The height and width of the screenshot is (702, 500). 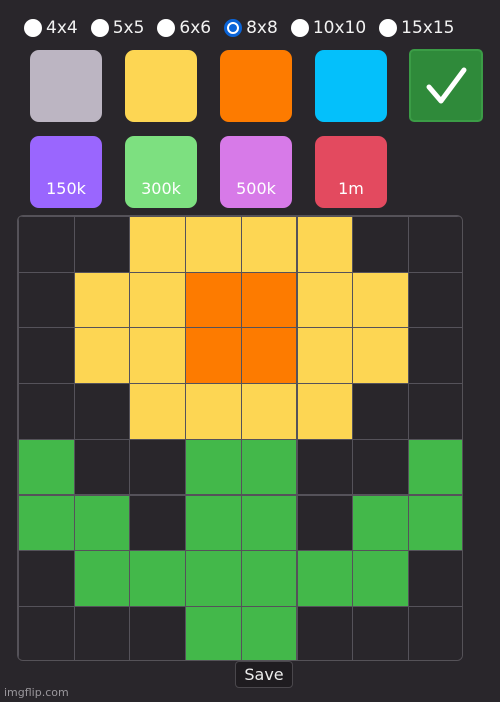 I want to click on confirm-button, so click(x=446, y=85).